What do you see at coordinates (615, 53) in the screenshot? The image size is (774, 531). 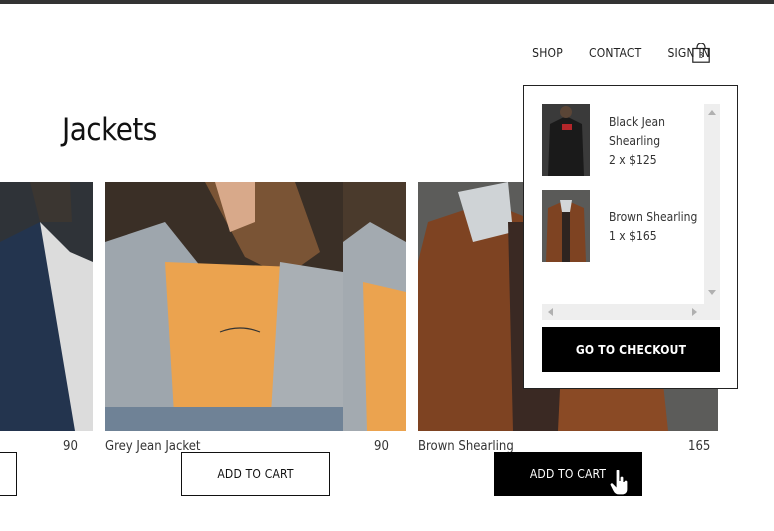 I see `nav-contact: CONTACT` at bounding box center [615, 53].